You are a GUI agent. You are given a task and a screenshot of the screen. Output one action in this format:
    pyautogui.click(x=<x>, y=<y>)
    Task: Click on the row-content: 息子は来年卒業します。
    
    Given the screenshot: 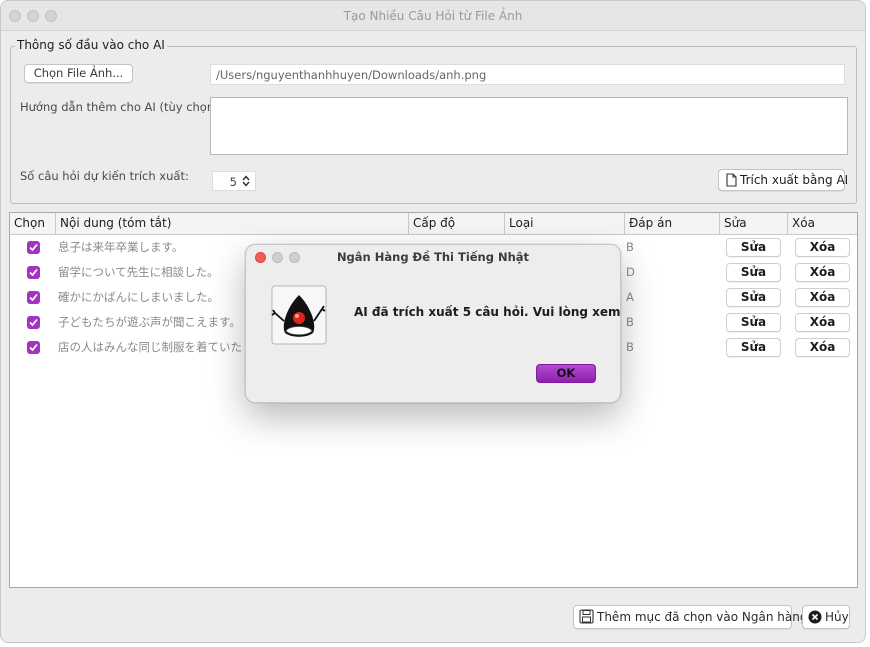 What is the action you would take?
    pyautogui.click(x=121, y=247)
    